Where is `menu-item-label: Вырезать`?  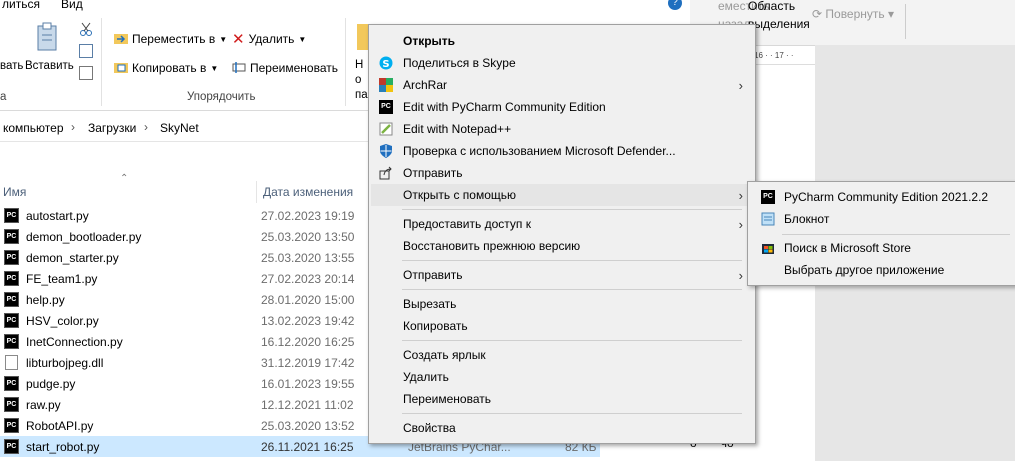
menu-item-label: Вырезать is located at coordinates (430, 304).